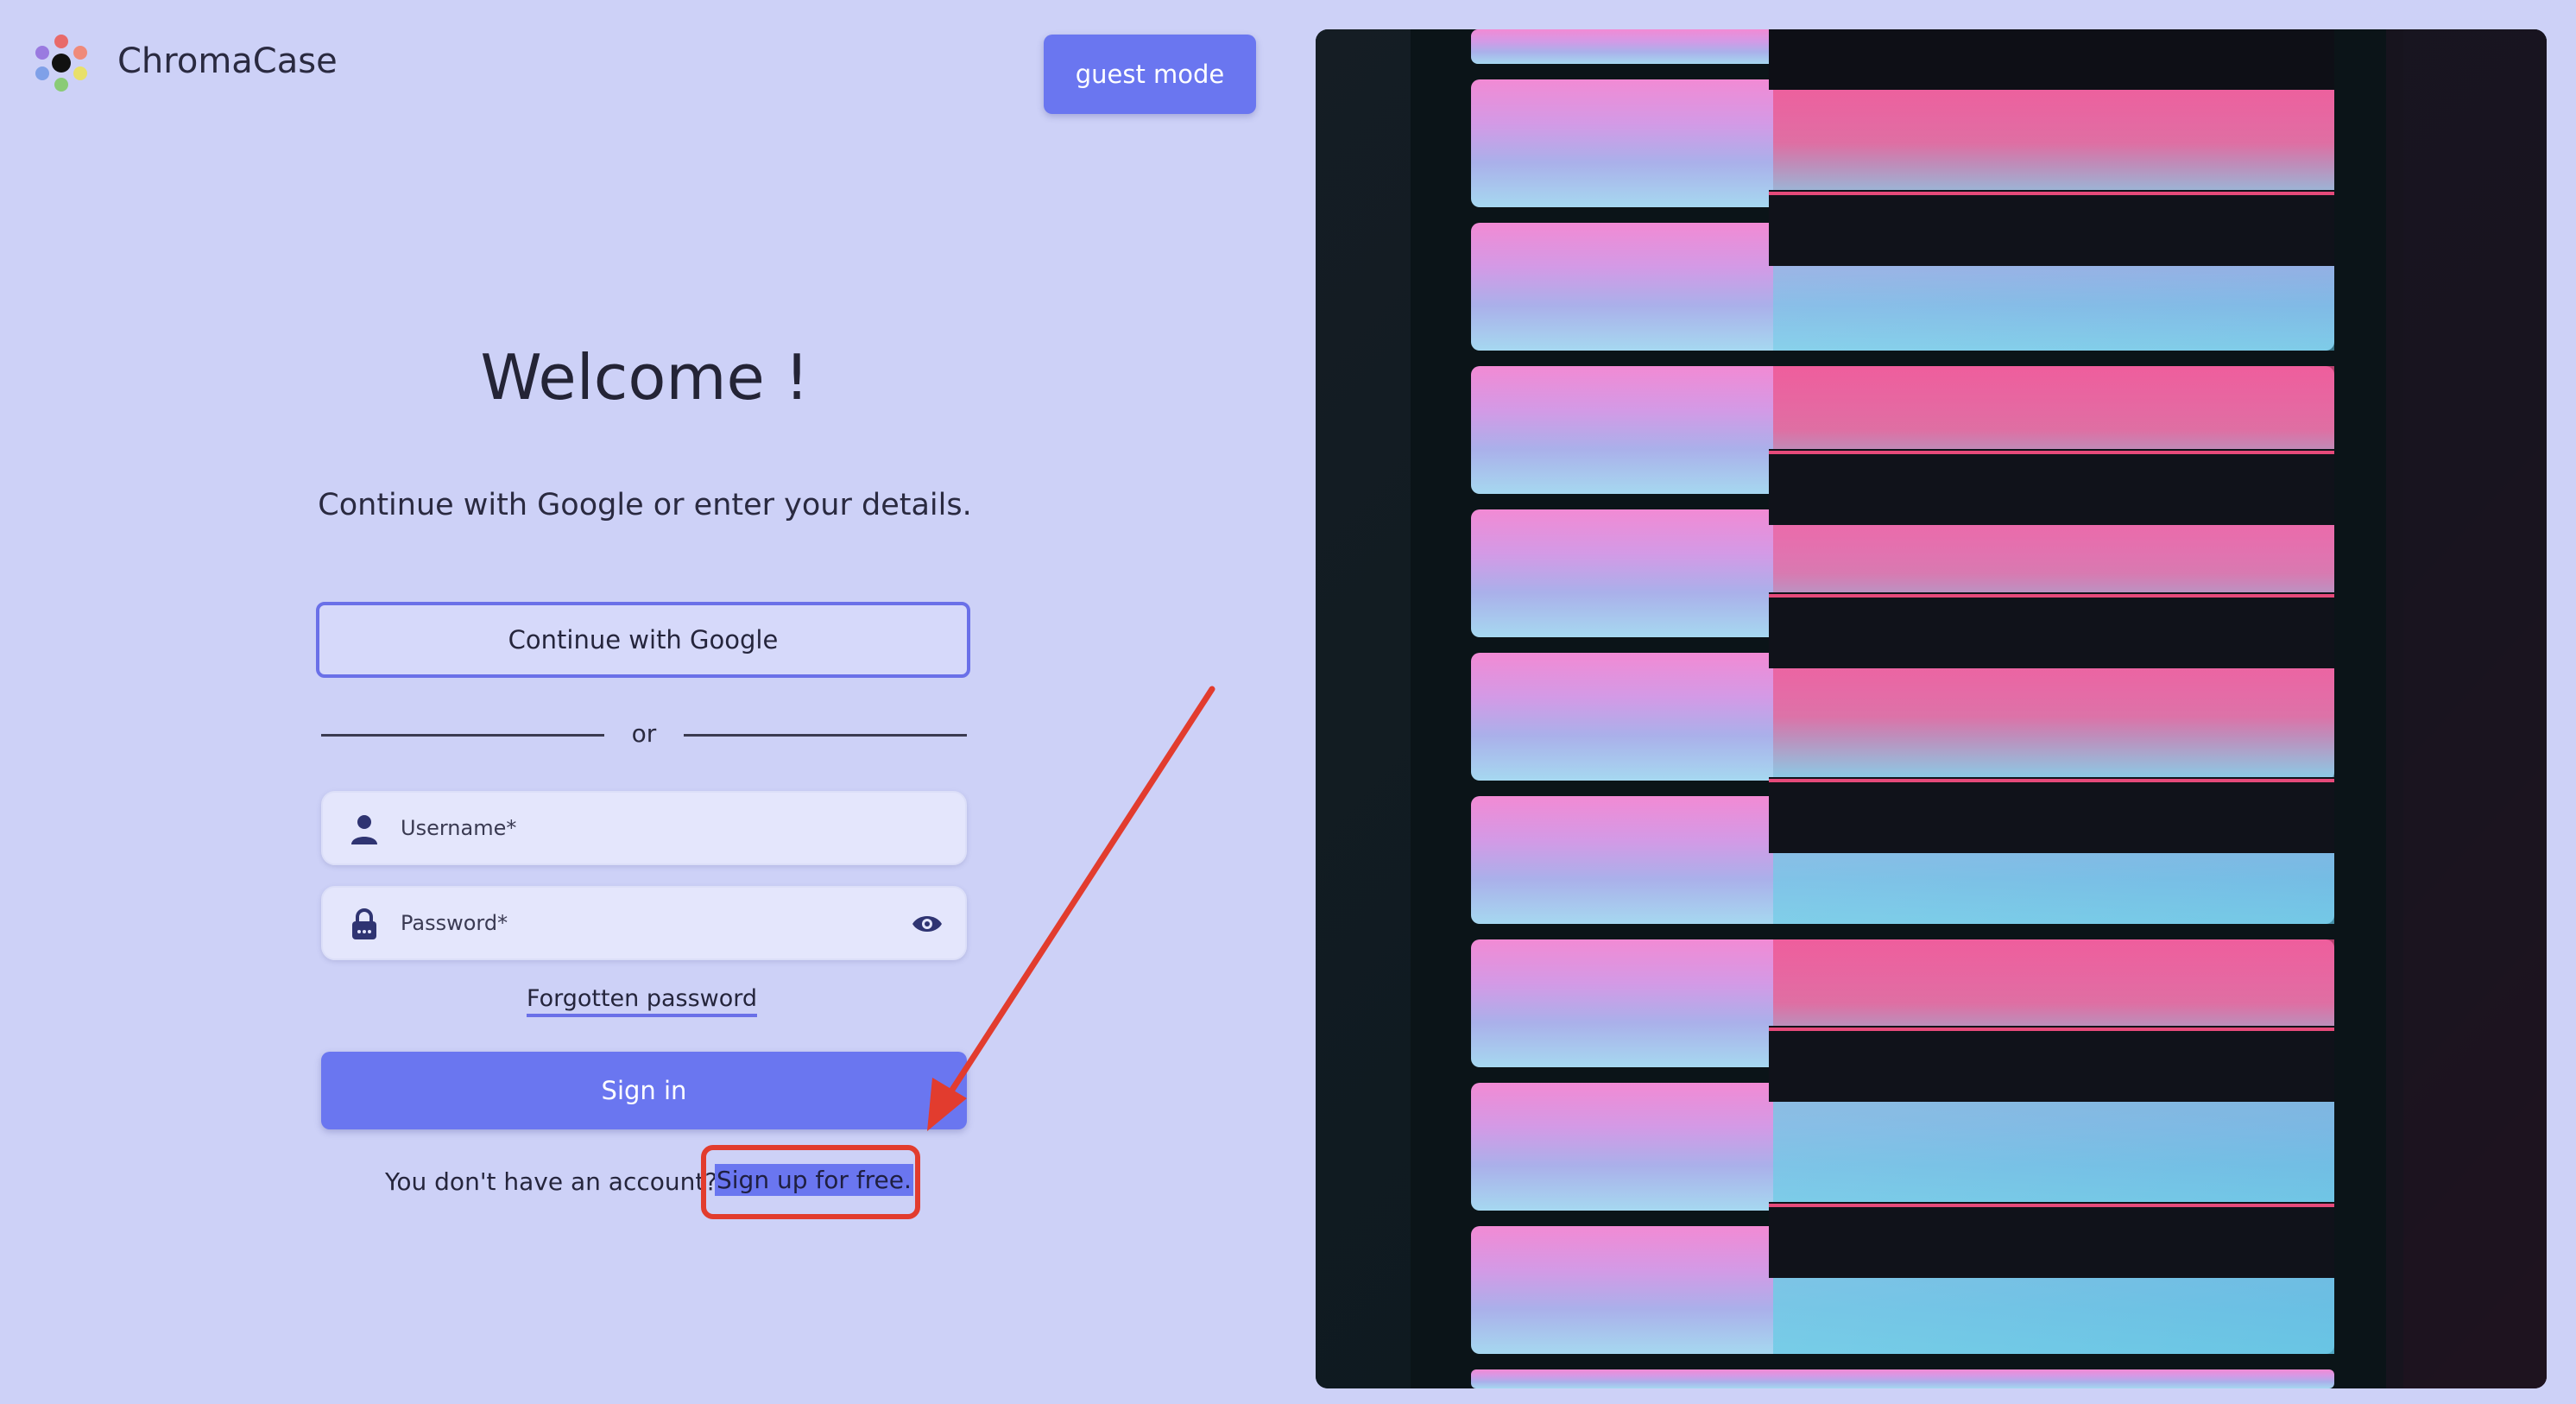 The image size is (2576, 1404). I want to click on password-input, so click(642, 923).